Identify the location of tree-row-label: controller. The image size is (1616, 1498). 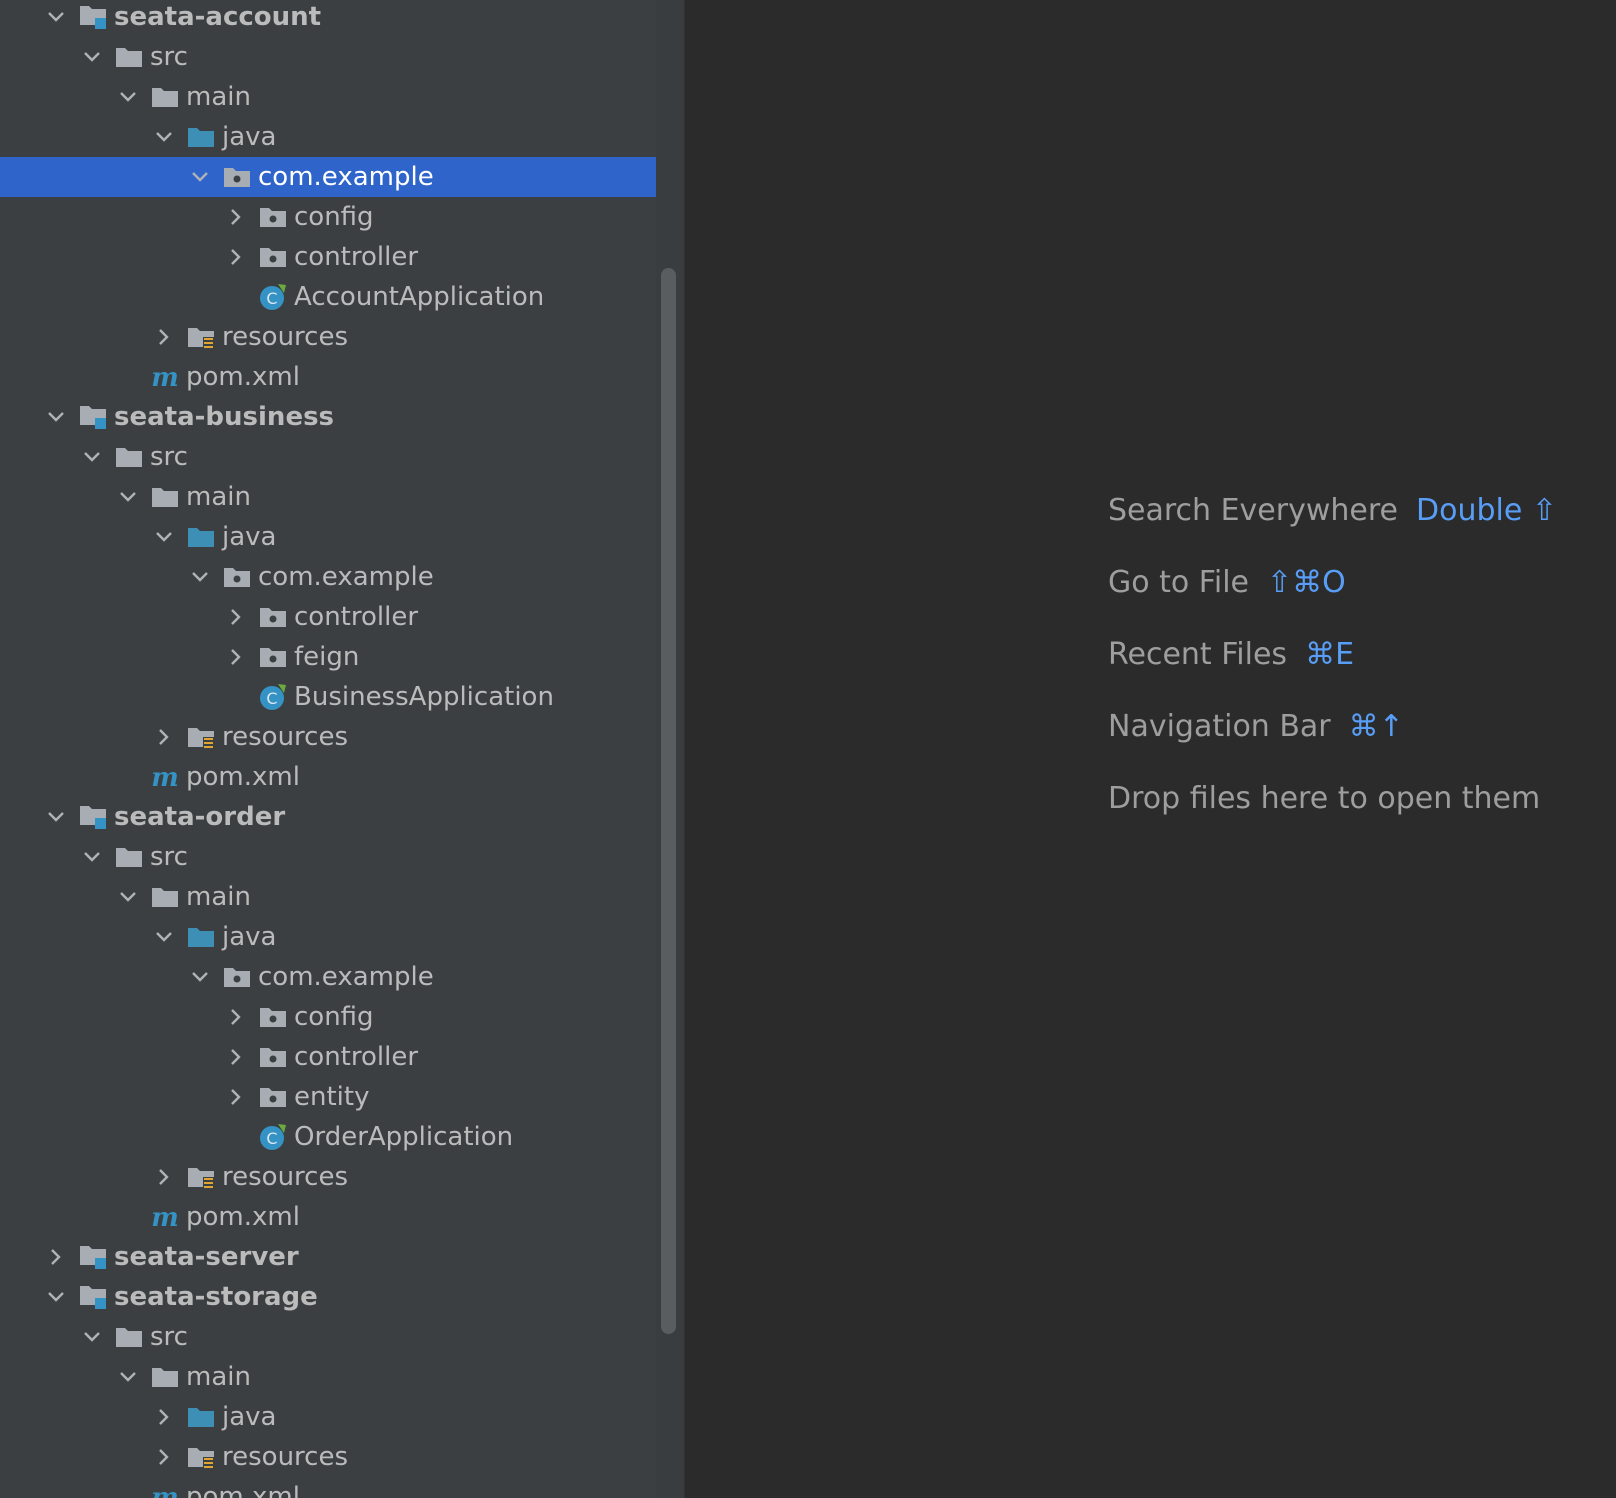
(356, 1057).